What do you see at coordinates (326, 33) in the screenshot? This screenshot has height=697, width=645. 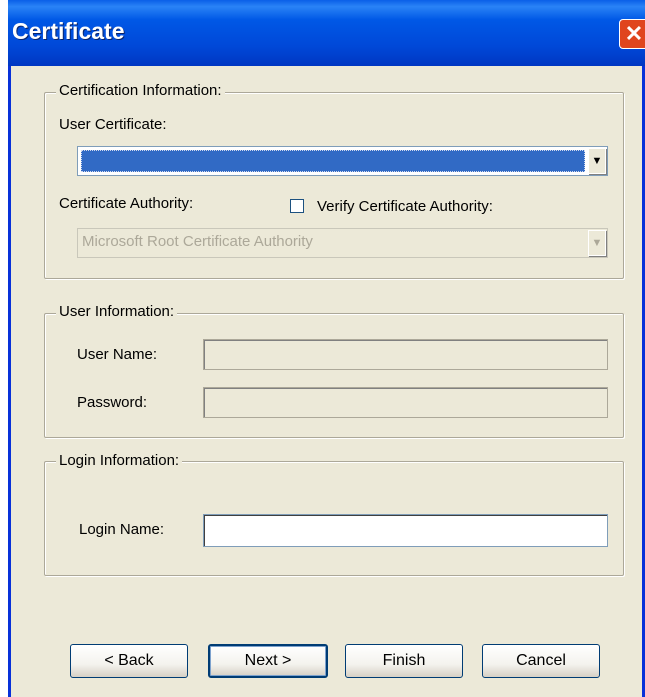 I see `title-bar: Certificate` at bounding box center [326, 33].